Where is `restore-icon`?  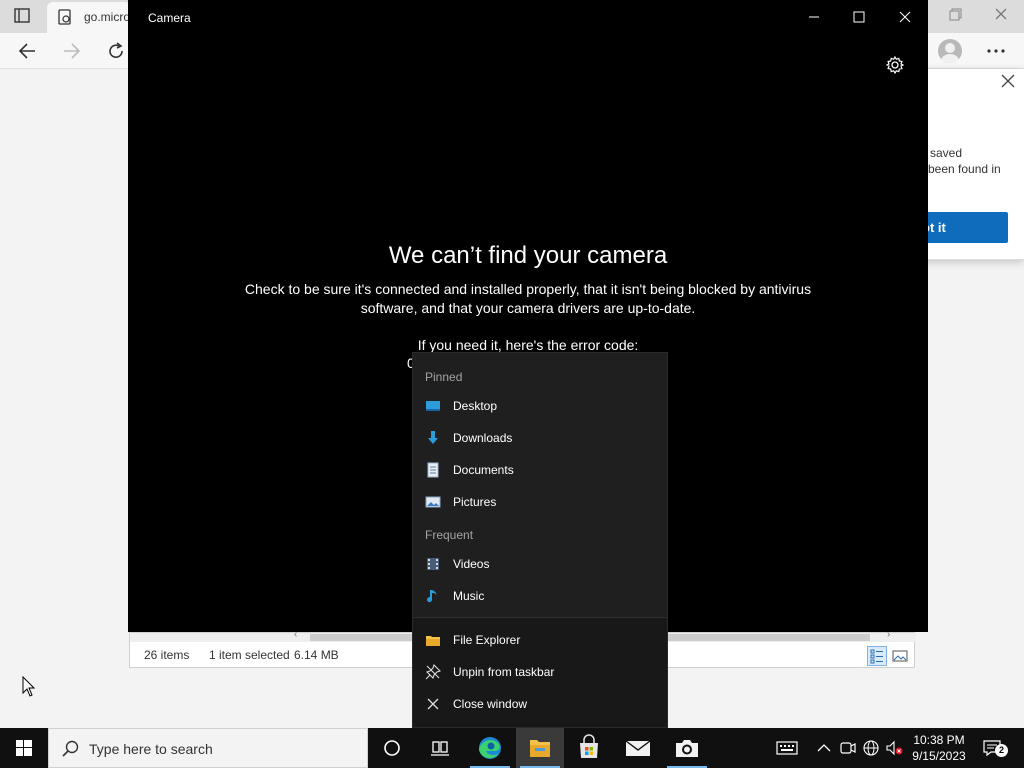 restore-icon is located at coordinates (955, 14).